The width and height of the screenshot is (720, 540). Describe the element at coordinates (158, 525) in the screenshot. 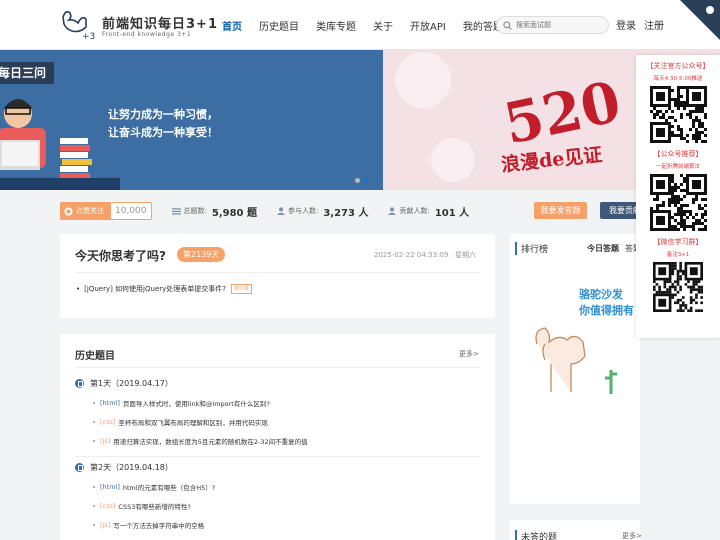

I see `question-text: 写一个方法去掉字符串中的空格` at that location.